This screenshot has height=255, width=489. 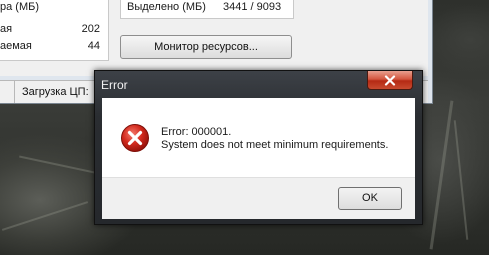 What do you see at coordinates (252, 7) in the screenshot?
I see `committed-value: 3441 / 9093` at bounding box center [252, 7].